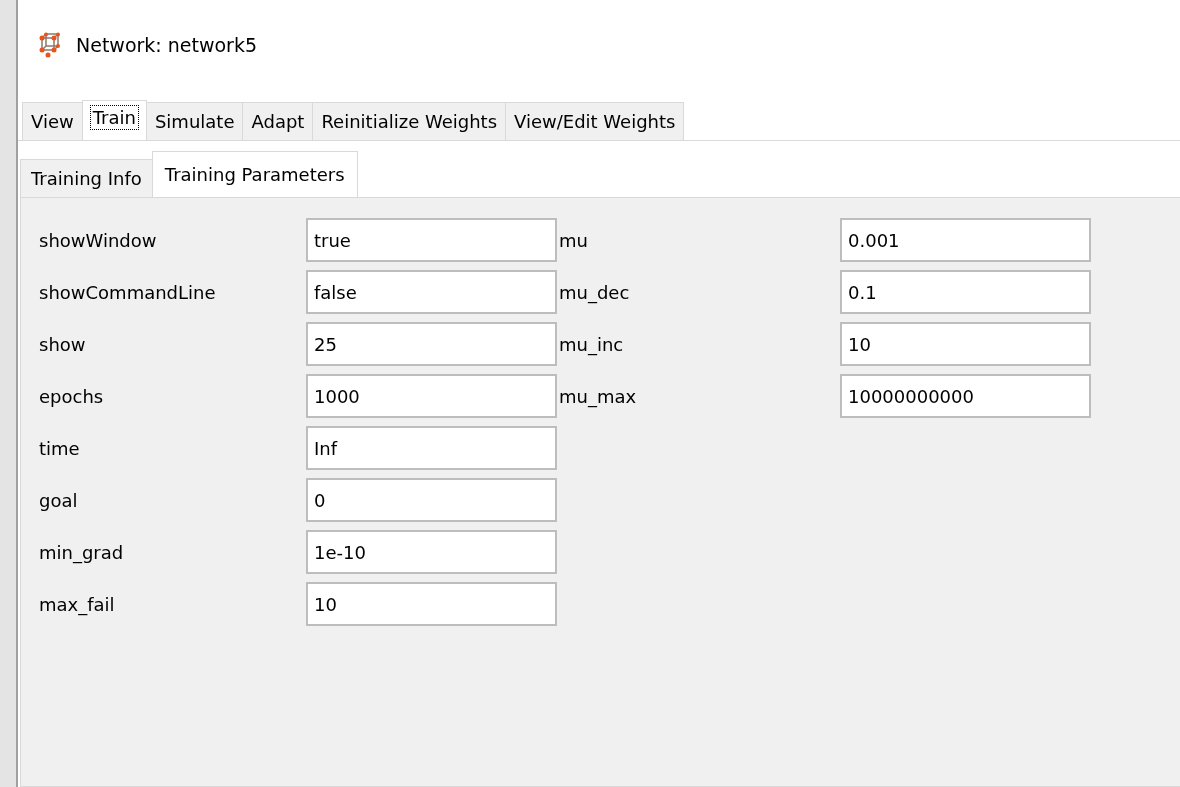 The image size is (1180, 787). What do you see at coordinates (52, 121) in the screenshot?
I see `tab: View` at bounding box center [52, 121].